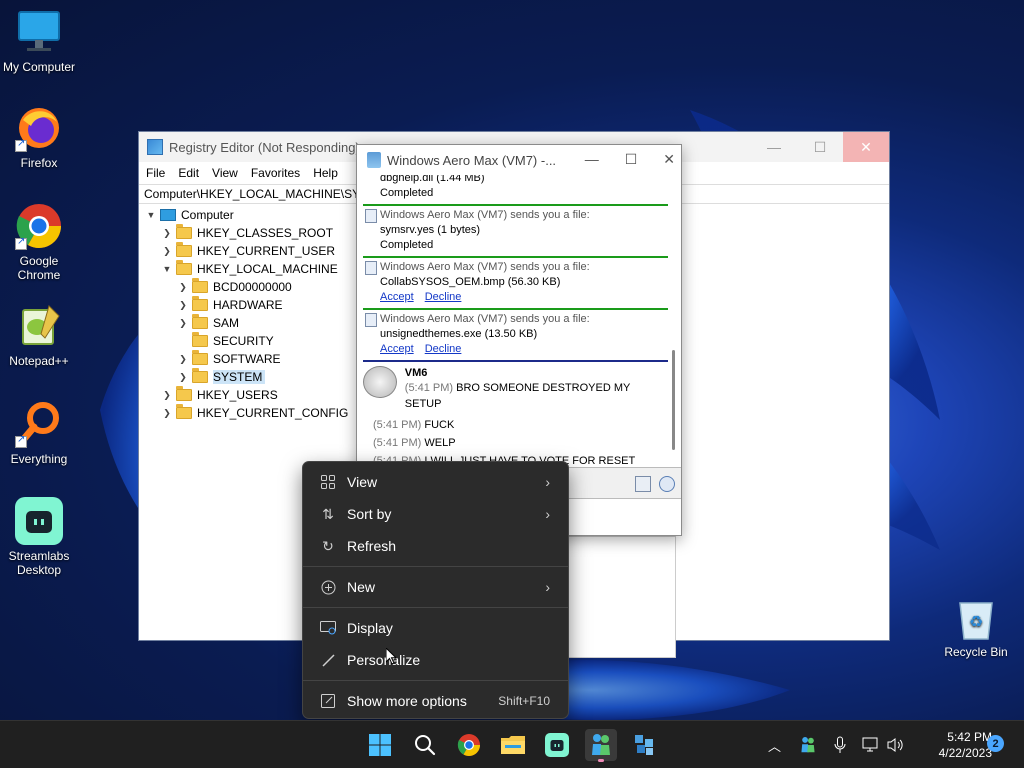  I want to click on taskbar-streamlabs, so click(557, 745).